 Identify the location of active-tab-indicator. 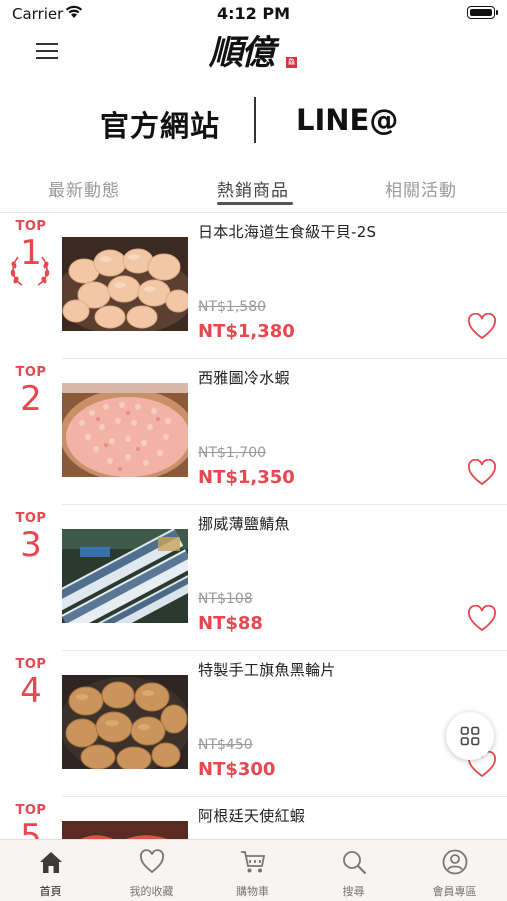
(255, 203).